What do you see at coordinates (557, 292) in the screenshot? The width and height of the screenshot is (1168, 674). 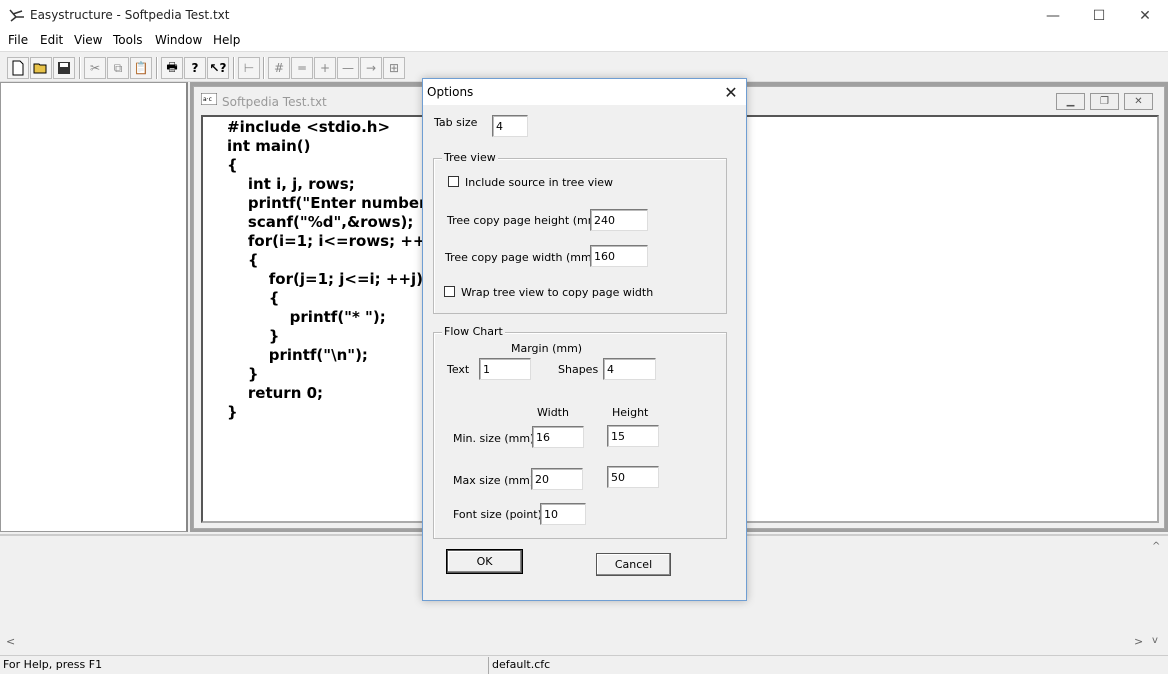 I see `wrap-tree-view-label: Wrap tree view to copy page width` at bounding box center [557, 292].